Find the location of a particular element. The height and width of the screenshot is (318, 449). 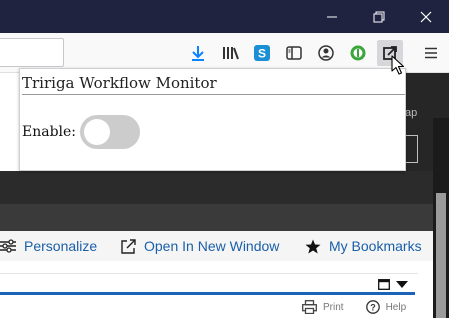

enable-toggle is located at coordinates (110, 132).